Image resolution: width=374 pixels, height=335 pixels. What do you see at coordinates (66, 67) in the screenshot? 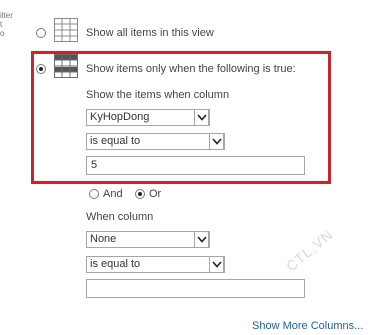
I see `filtered-list-icon` at bounding box center [66, 67].